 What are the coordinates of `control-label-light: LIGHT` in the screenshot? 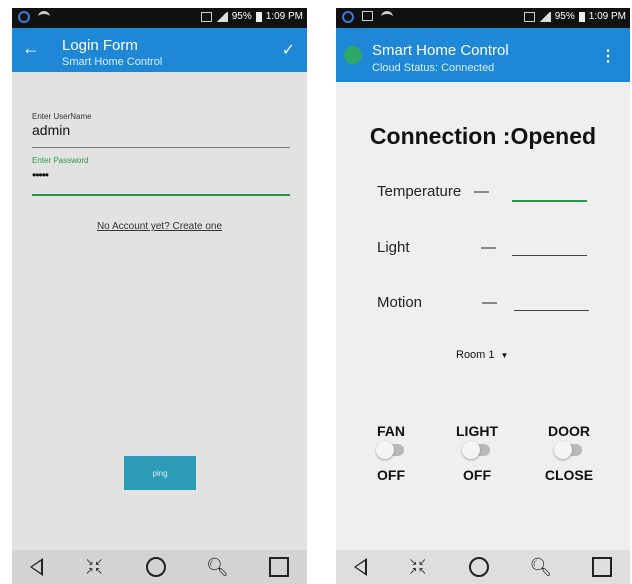 It's located at (477, 431).